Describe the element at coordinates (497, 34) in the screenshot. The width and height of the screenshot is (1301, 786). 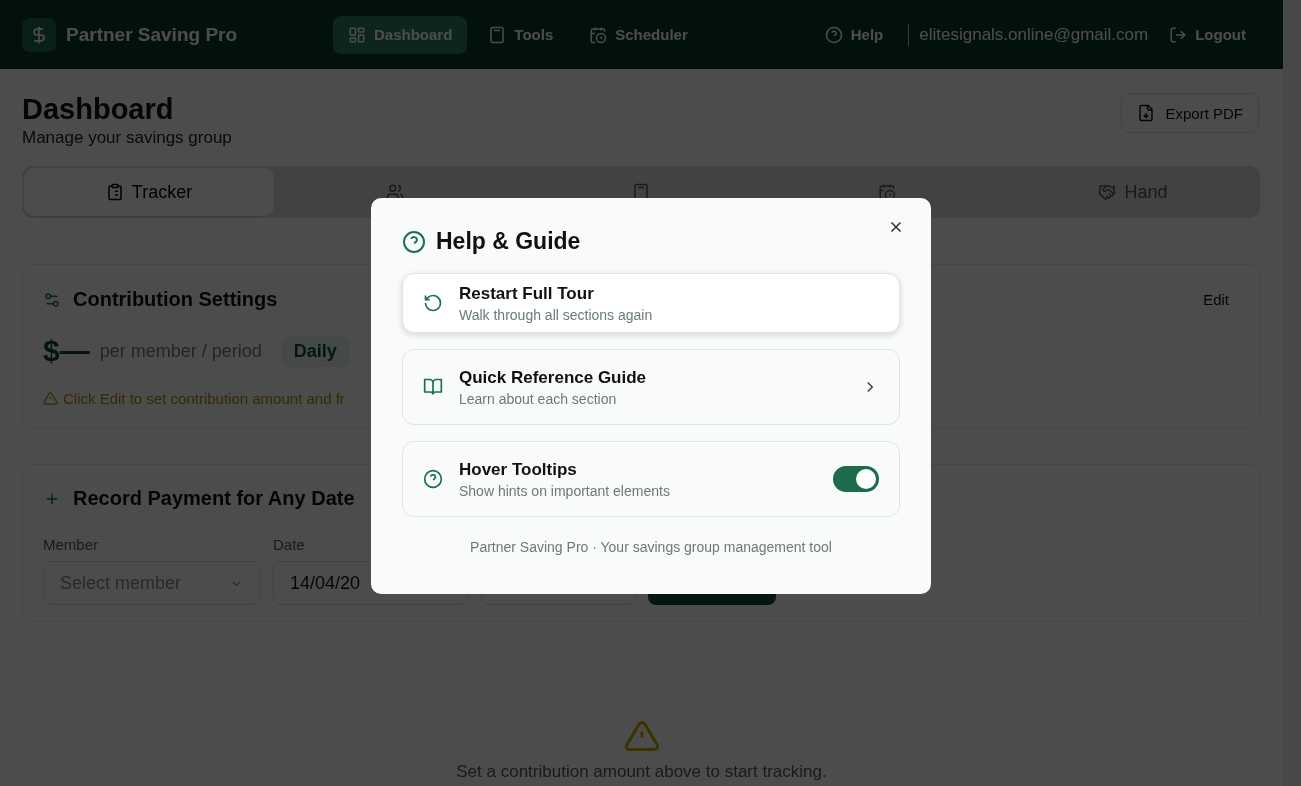
I see `calculator-icon` at that location.